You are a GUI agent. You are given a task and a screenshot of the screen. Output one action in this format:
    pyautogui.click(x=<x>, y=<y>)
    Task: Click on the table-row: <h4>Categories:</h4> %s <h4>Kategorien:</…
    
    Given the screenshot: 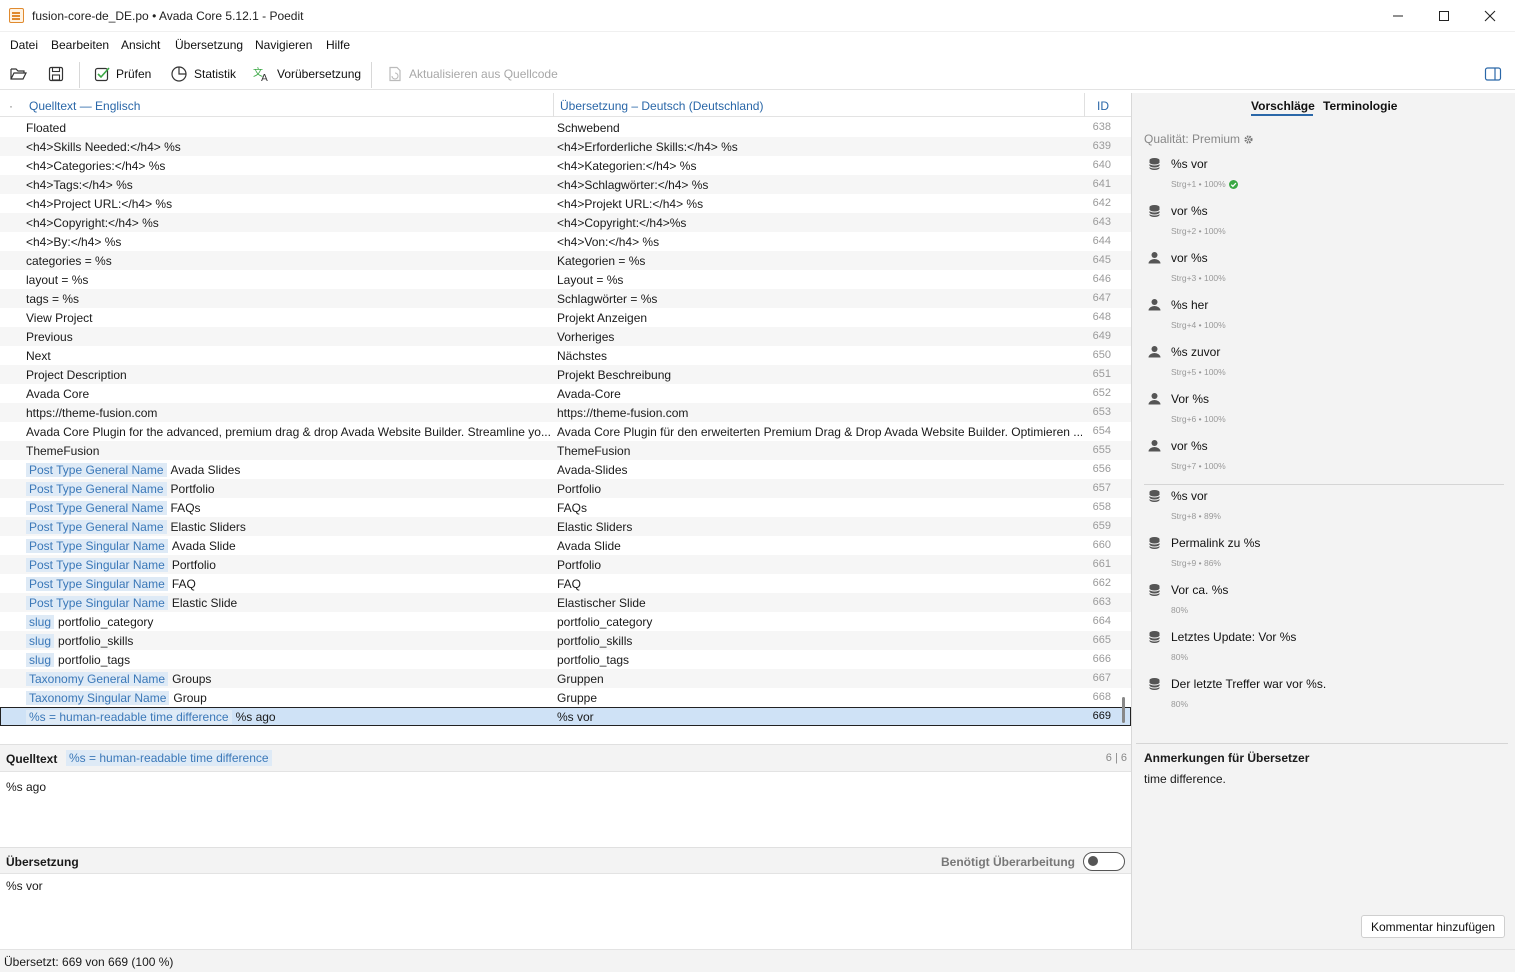 What is the action you would take?
    pyautogui.click(x=565, y=165)
    